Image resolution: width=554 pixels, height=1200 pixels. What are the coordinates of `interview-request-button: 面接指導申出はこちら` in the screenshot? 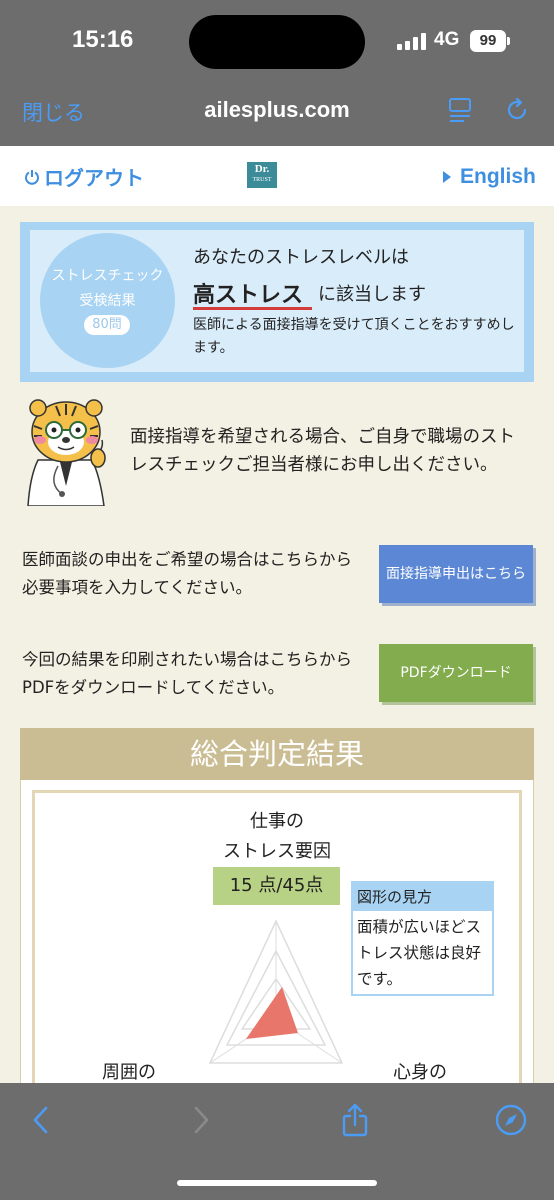 It's located at (456, 574).